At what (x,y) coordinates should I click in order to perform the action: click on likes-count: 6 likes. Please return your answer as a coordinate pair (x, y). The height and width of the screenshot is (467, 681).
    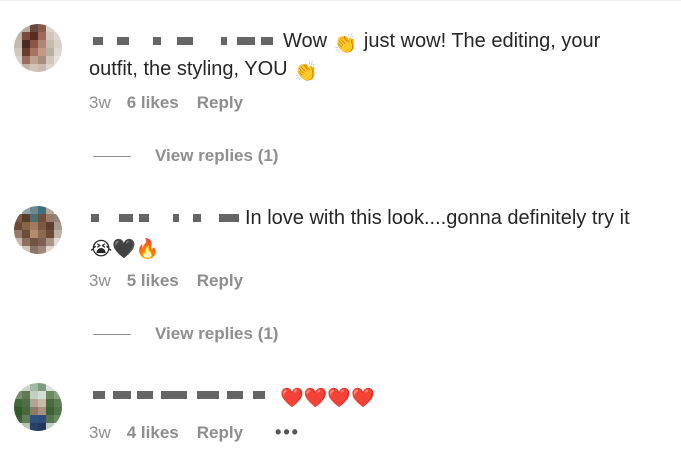
    Looking at the image, I should click on (153, 103).